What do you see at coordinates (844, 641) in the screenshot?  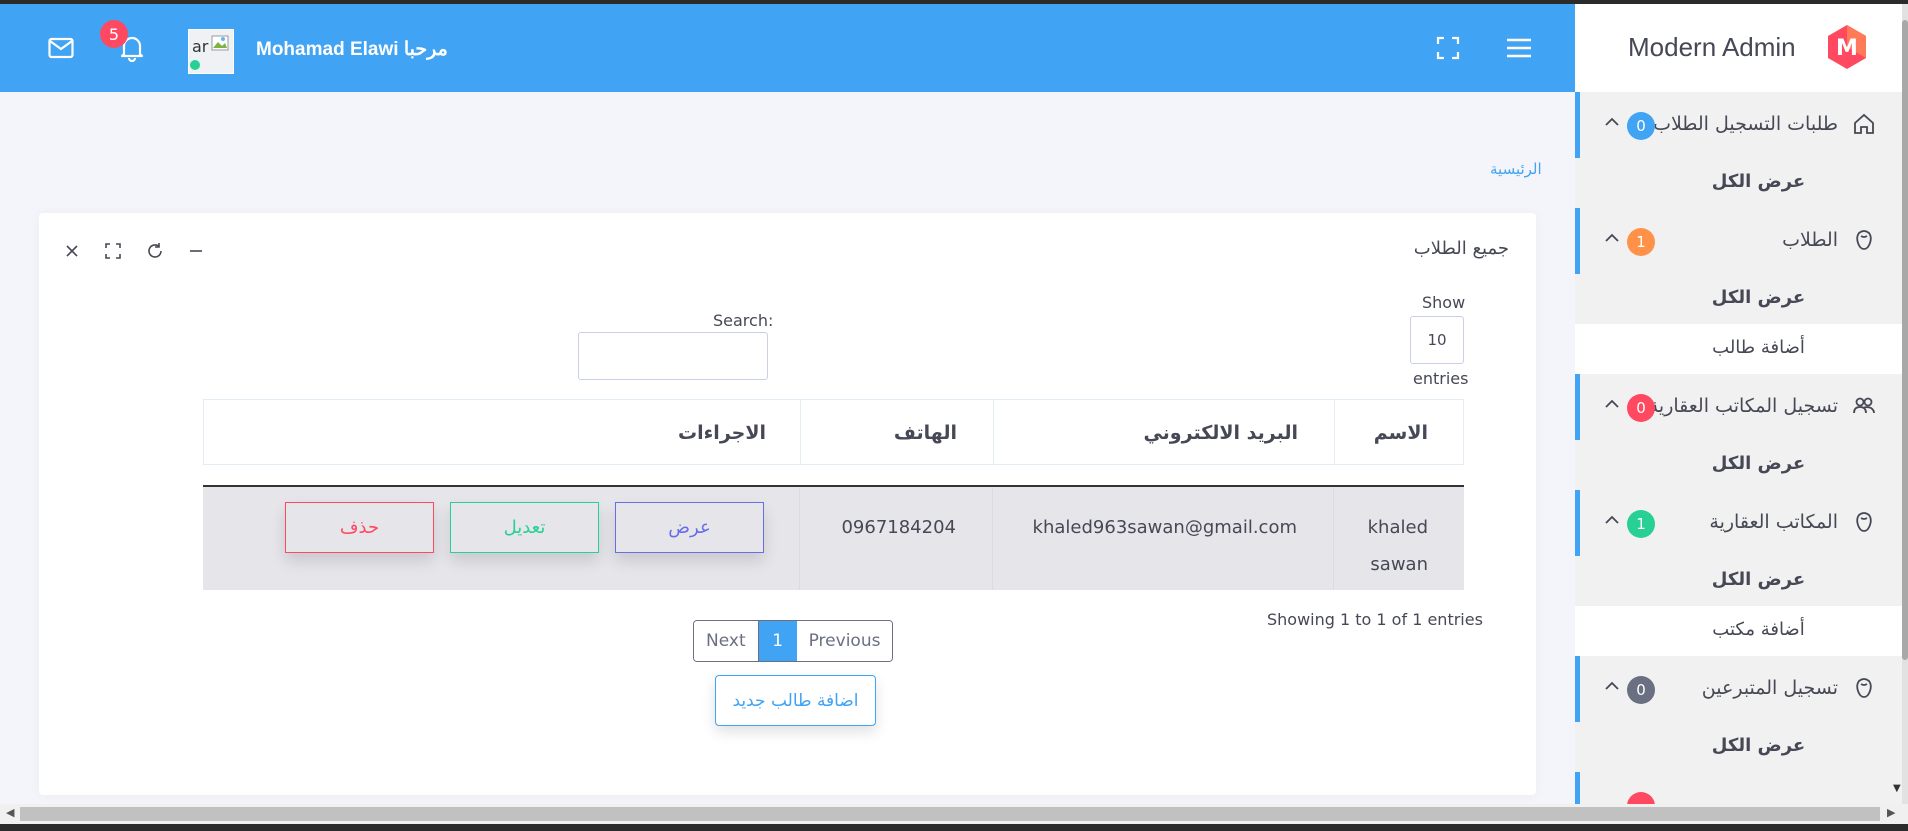 I see `pagination-previous: Previous` at bounding box center [844, 641].